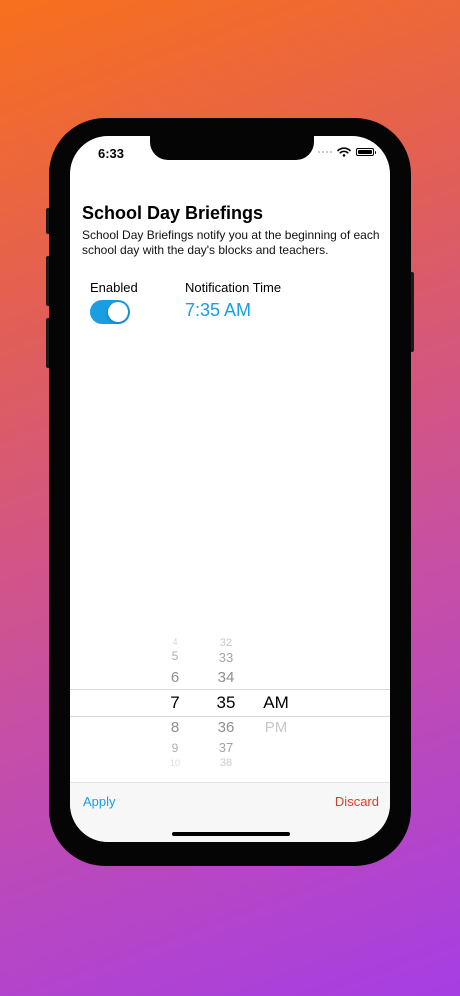 This screenshot has height=996, width=460. I want to click on hour-option: 5, so click(175, 656).